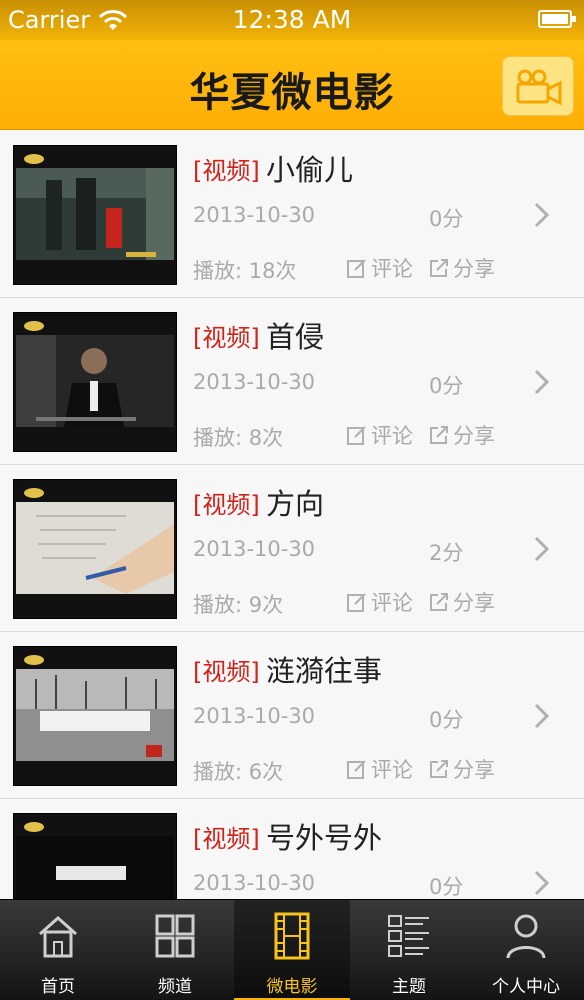  What do you see at coordinates (526, 936) in the screenshot?
I see `user-icon` at bounding box center [526, 936].